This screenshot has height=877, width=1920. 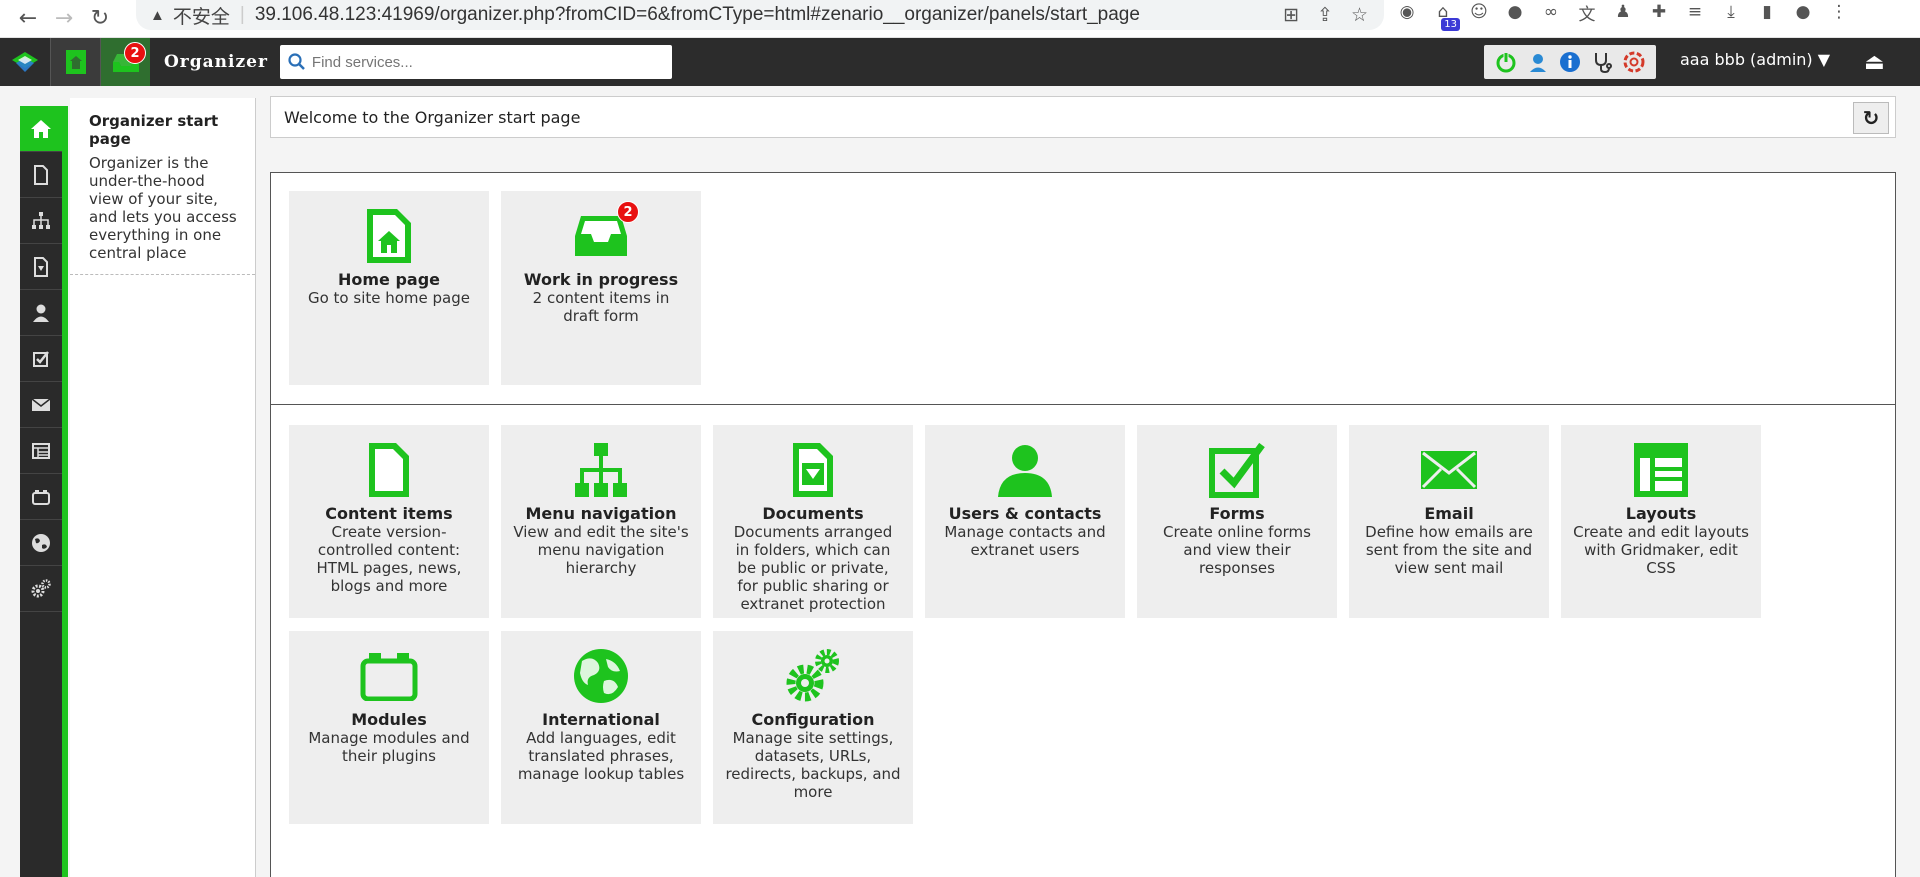 What do you see at coordinates (1359, 15) in the screenshot?
I see `bookmark-star-icon: ☆` at bounding box center [1359, 15].